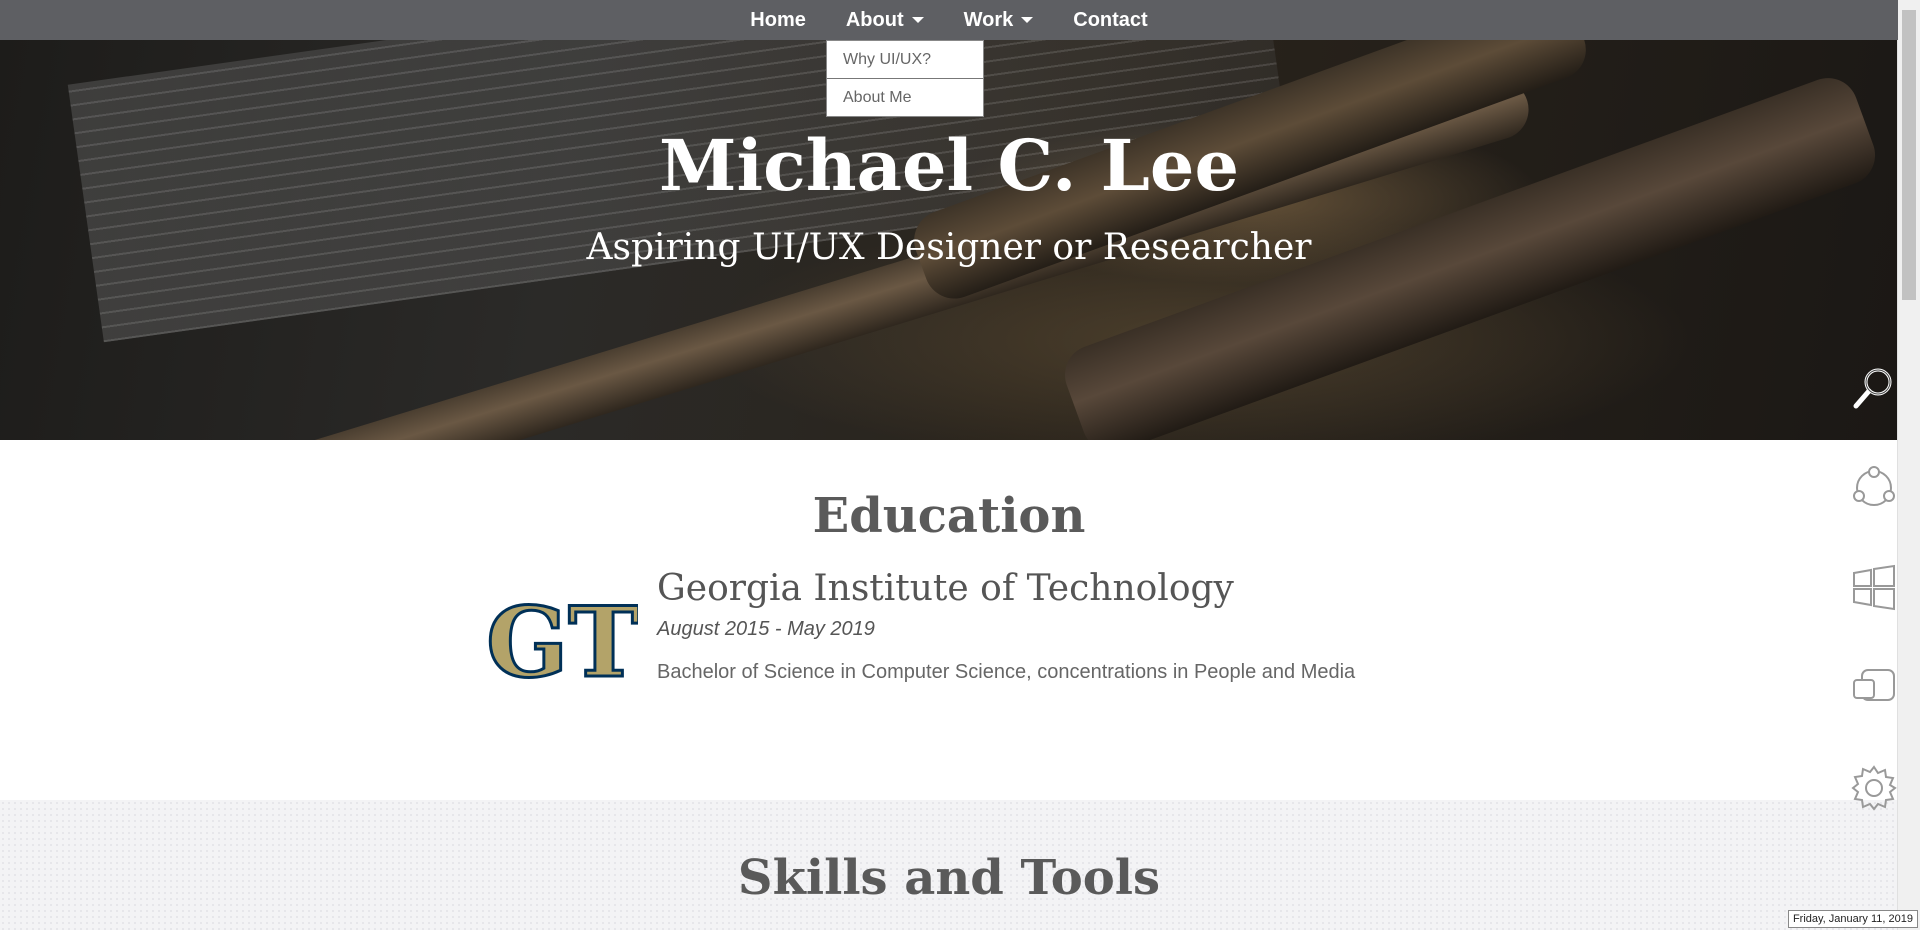  I want to click on education-heading: Education, so click(949, 516).